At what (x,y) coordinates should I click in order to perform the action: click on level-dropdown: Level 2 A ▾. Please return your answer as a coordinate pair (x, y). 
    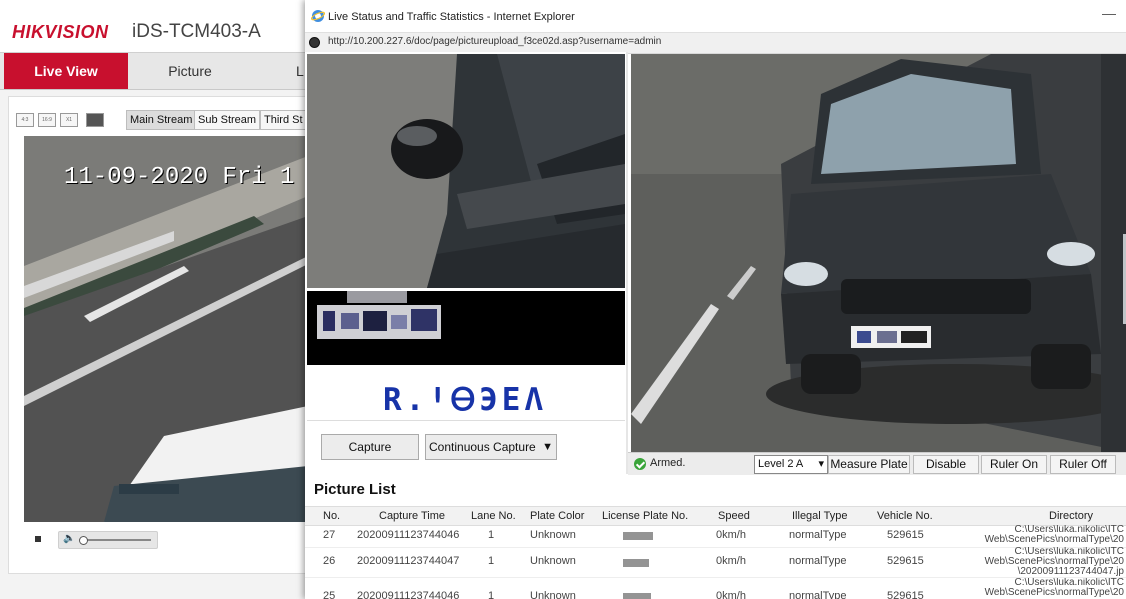
    Looking at the image, I should click on (791, 464).